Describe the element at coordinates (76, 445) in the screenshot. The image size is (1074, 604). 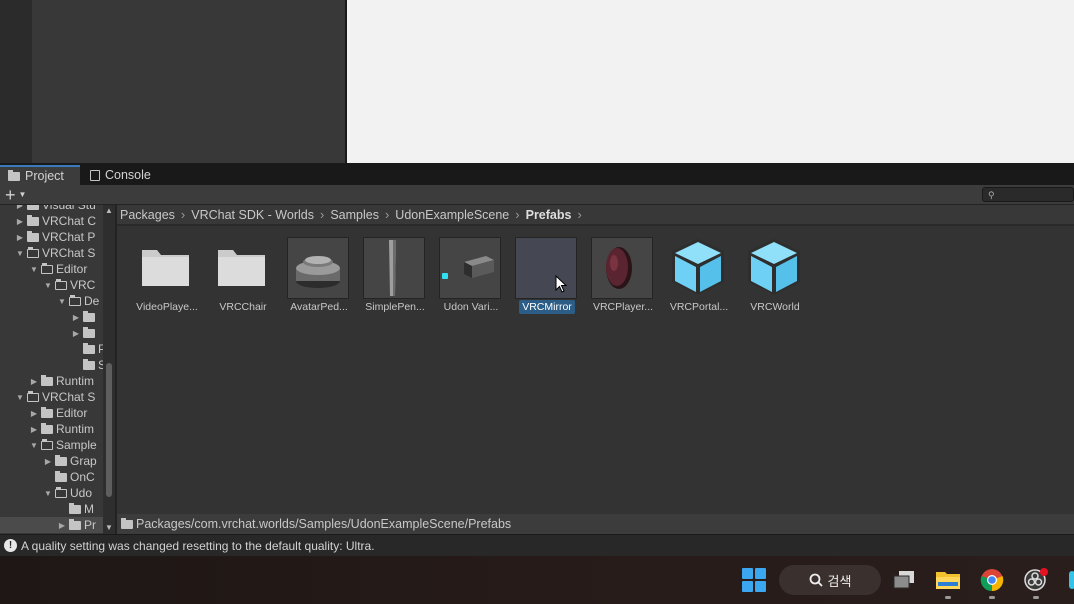
I see `tree-item-label: Sample` at that location.